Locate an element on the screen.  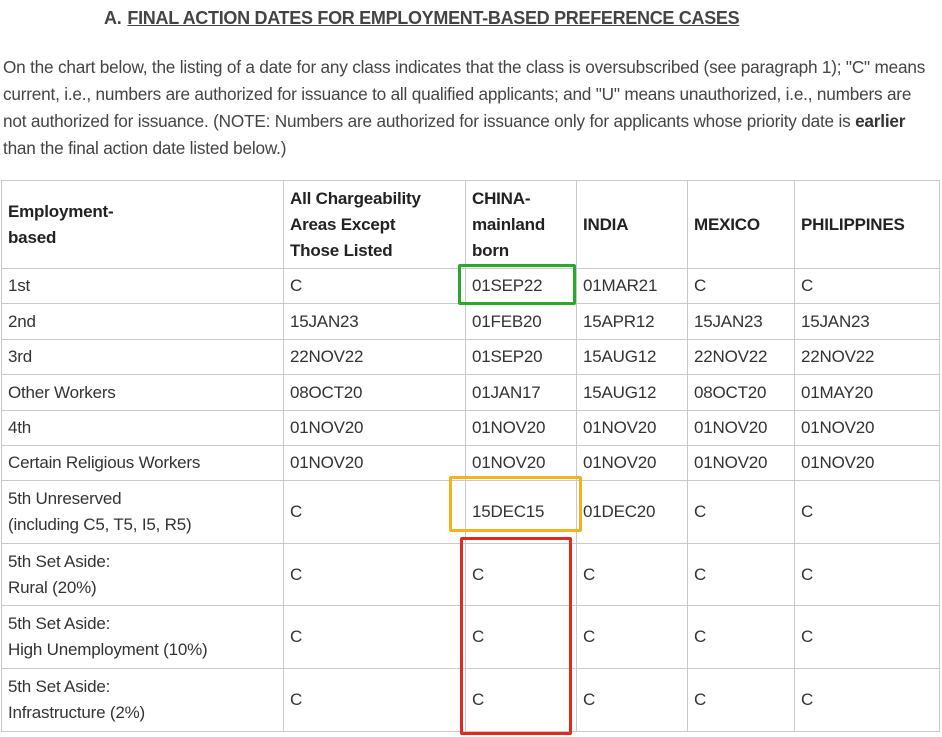
row-label-cell: 4th is located at coordinates (142, 428).